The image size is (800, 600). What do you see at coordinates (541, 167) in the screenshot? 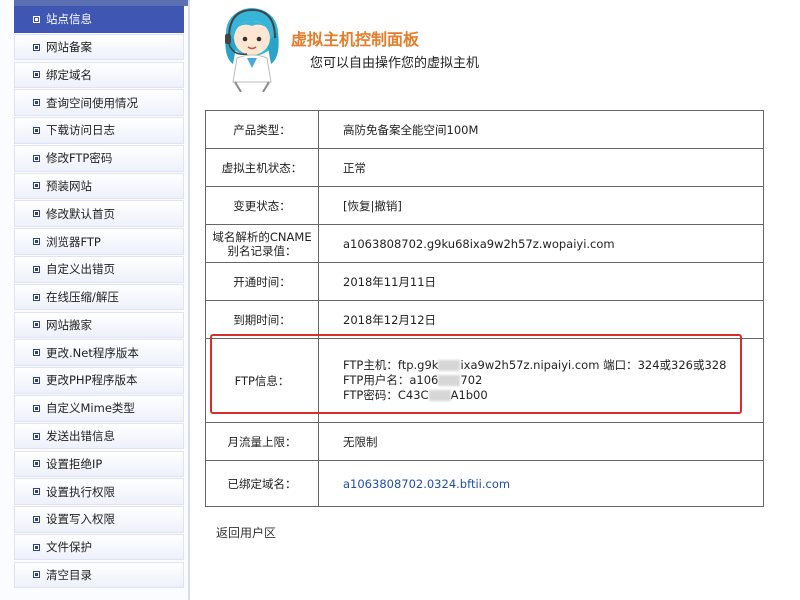
I see `host-status-value: 正常` at bounding box center [541, 167].